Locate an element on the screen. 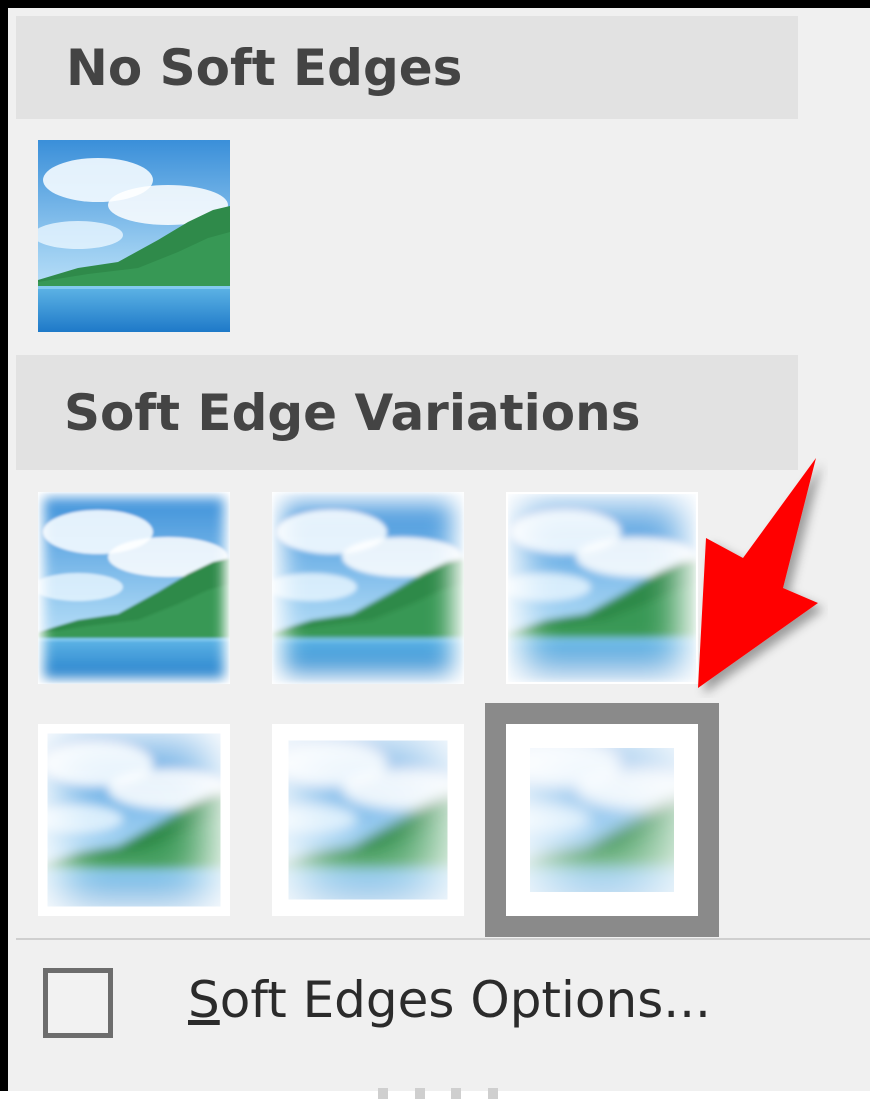  menu-divider is located at coordinates (443, 939).